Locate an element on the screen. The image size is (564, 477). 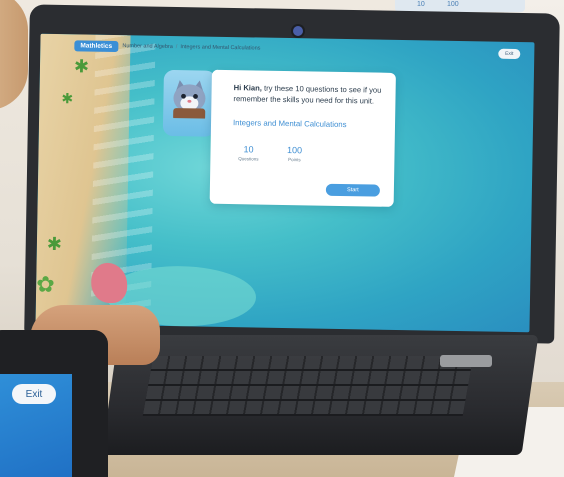
questions-count: 10 is located at coordinates (248, 149).